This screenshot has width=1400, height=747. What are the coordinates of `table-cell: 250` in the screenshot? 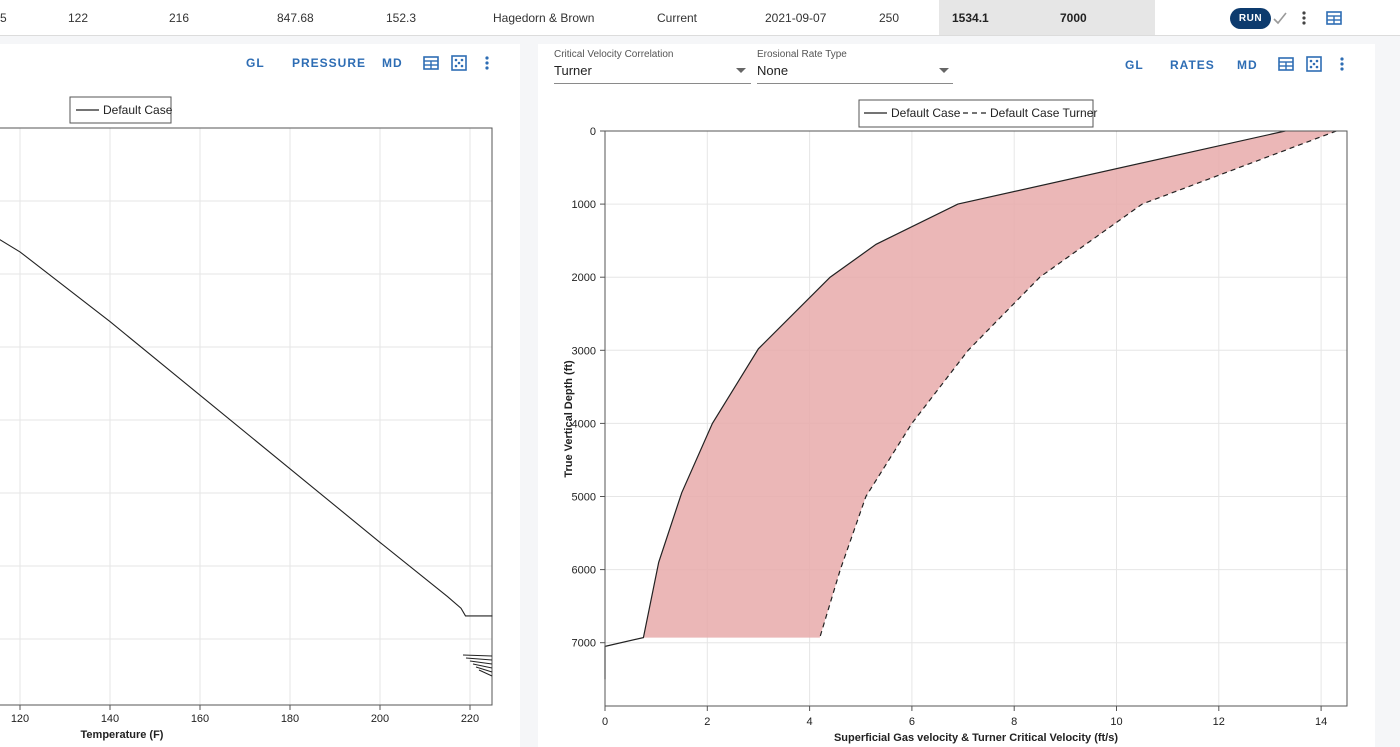 It's located at (889, 18).